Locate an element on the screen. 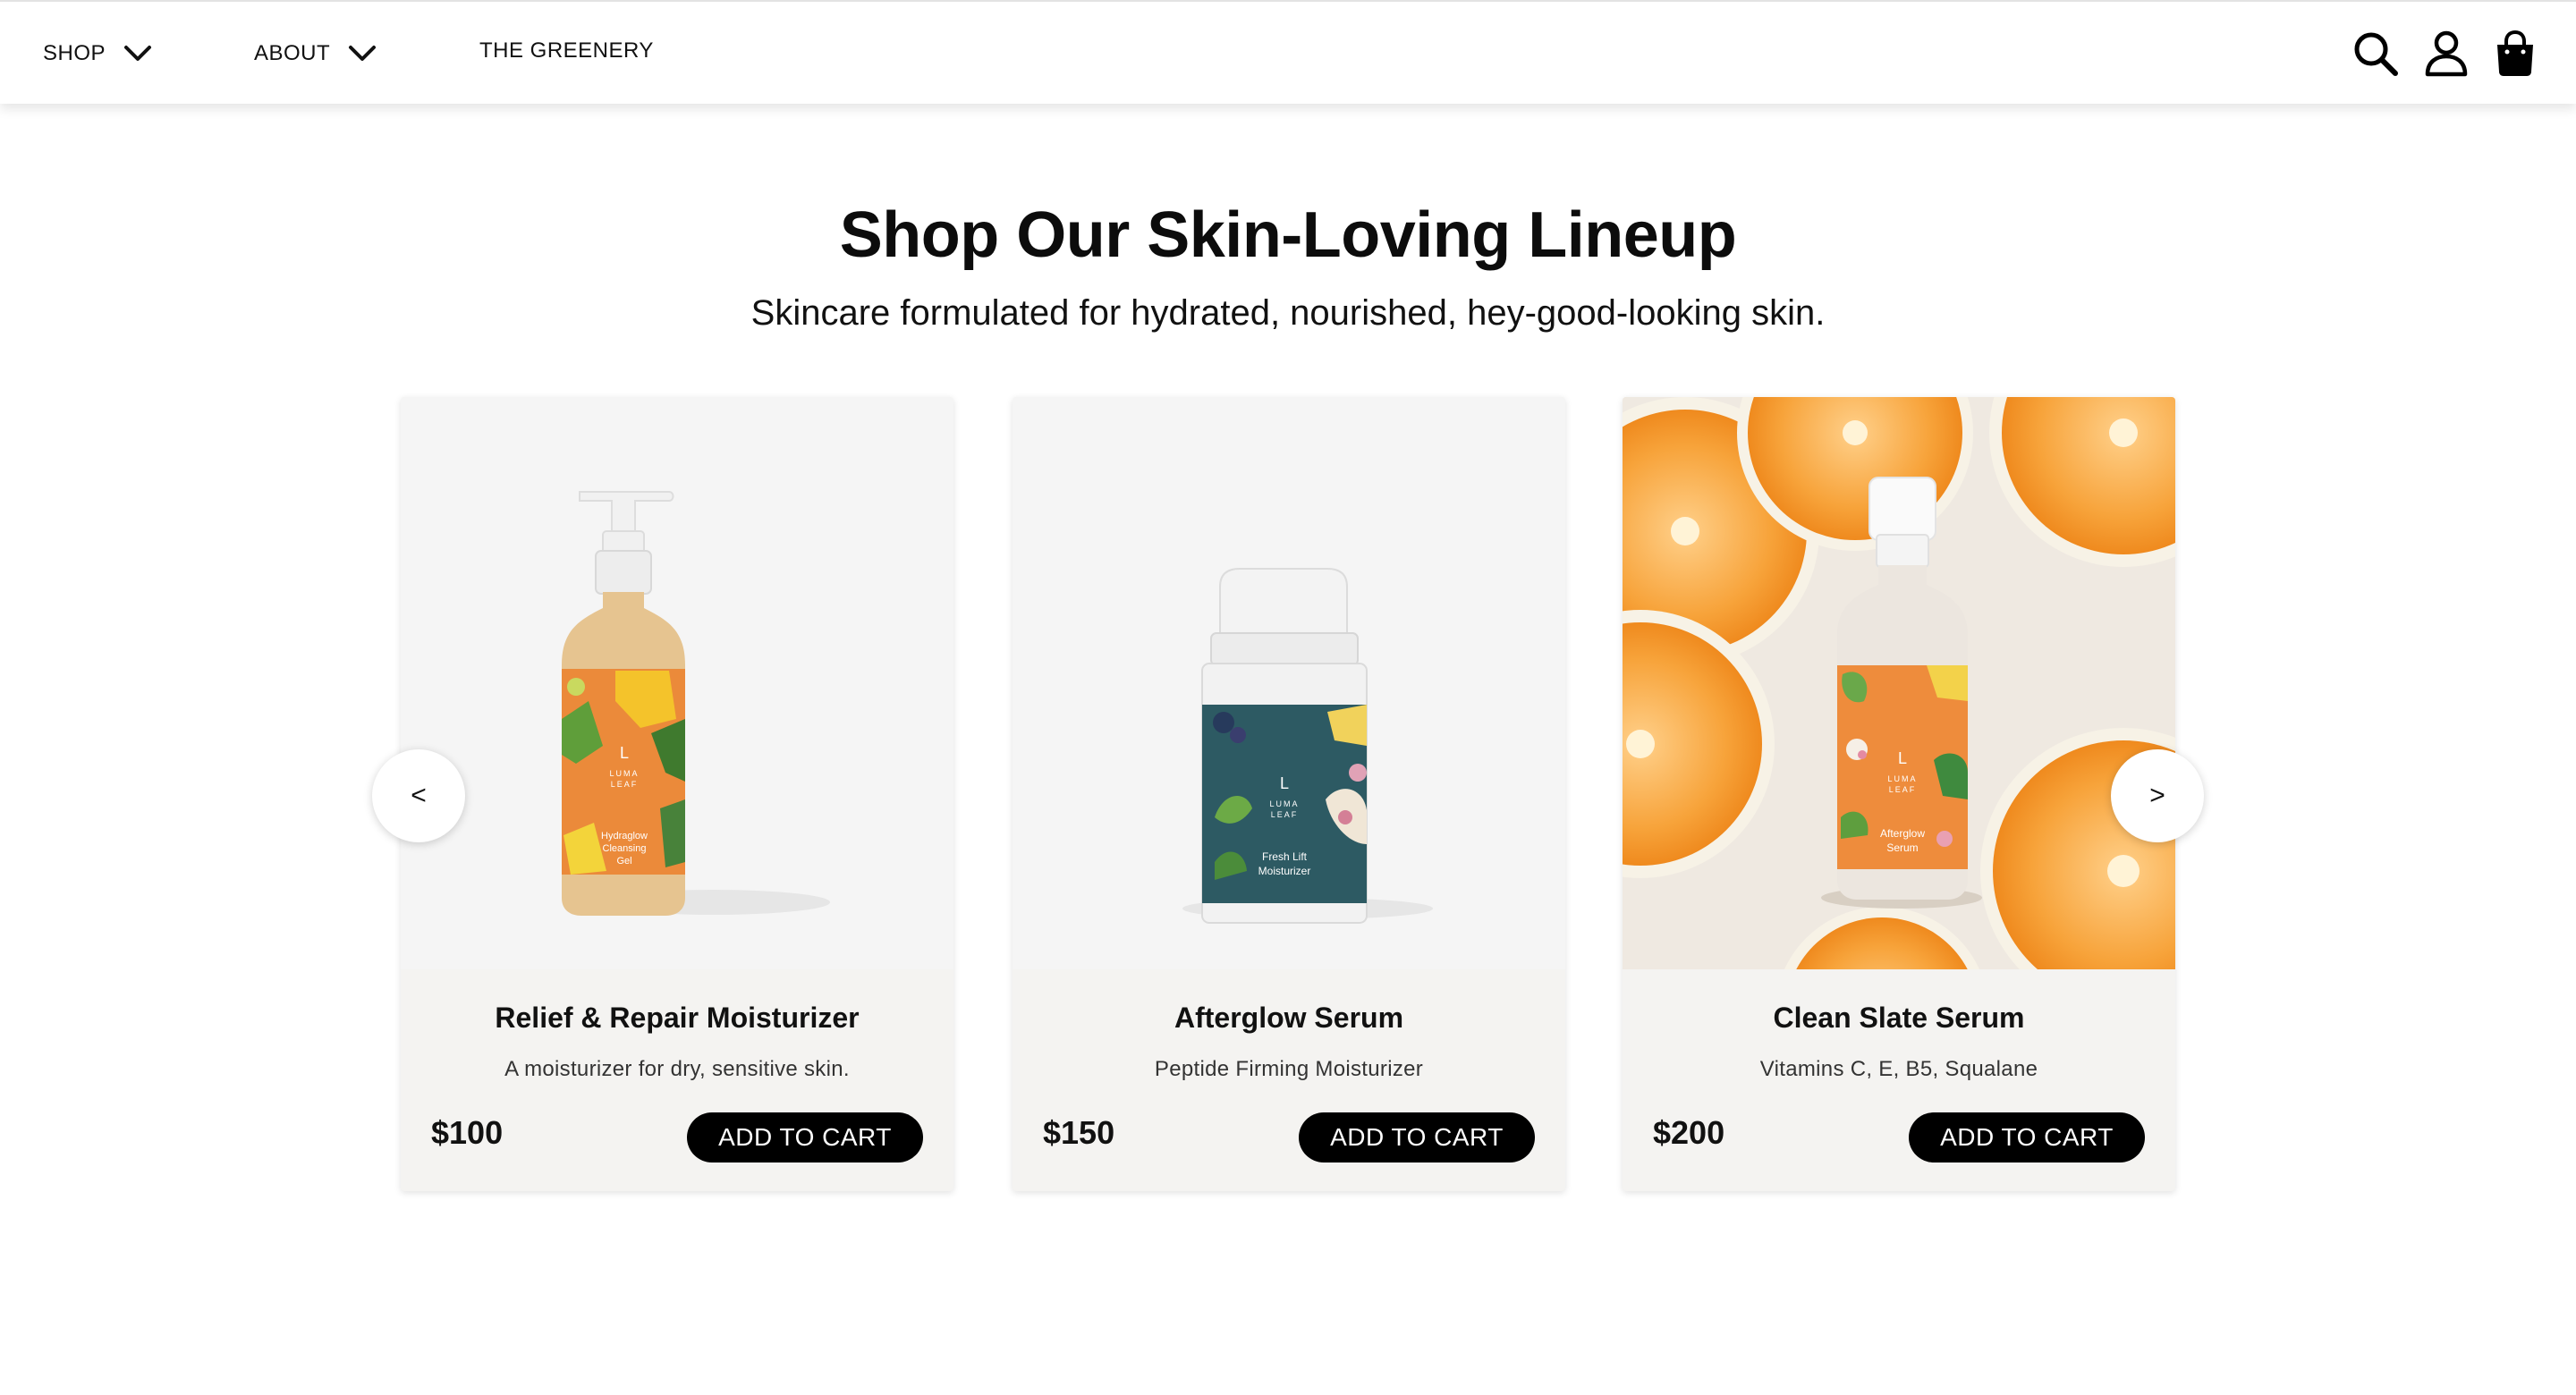 The image size is (2576, 1395). product-image: L LUMA LEAF Hydraglow Cleansing Gel is located at coordinates (677, 683).